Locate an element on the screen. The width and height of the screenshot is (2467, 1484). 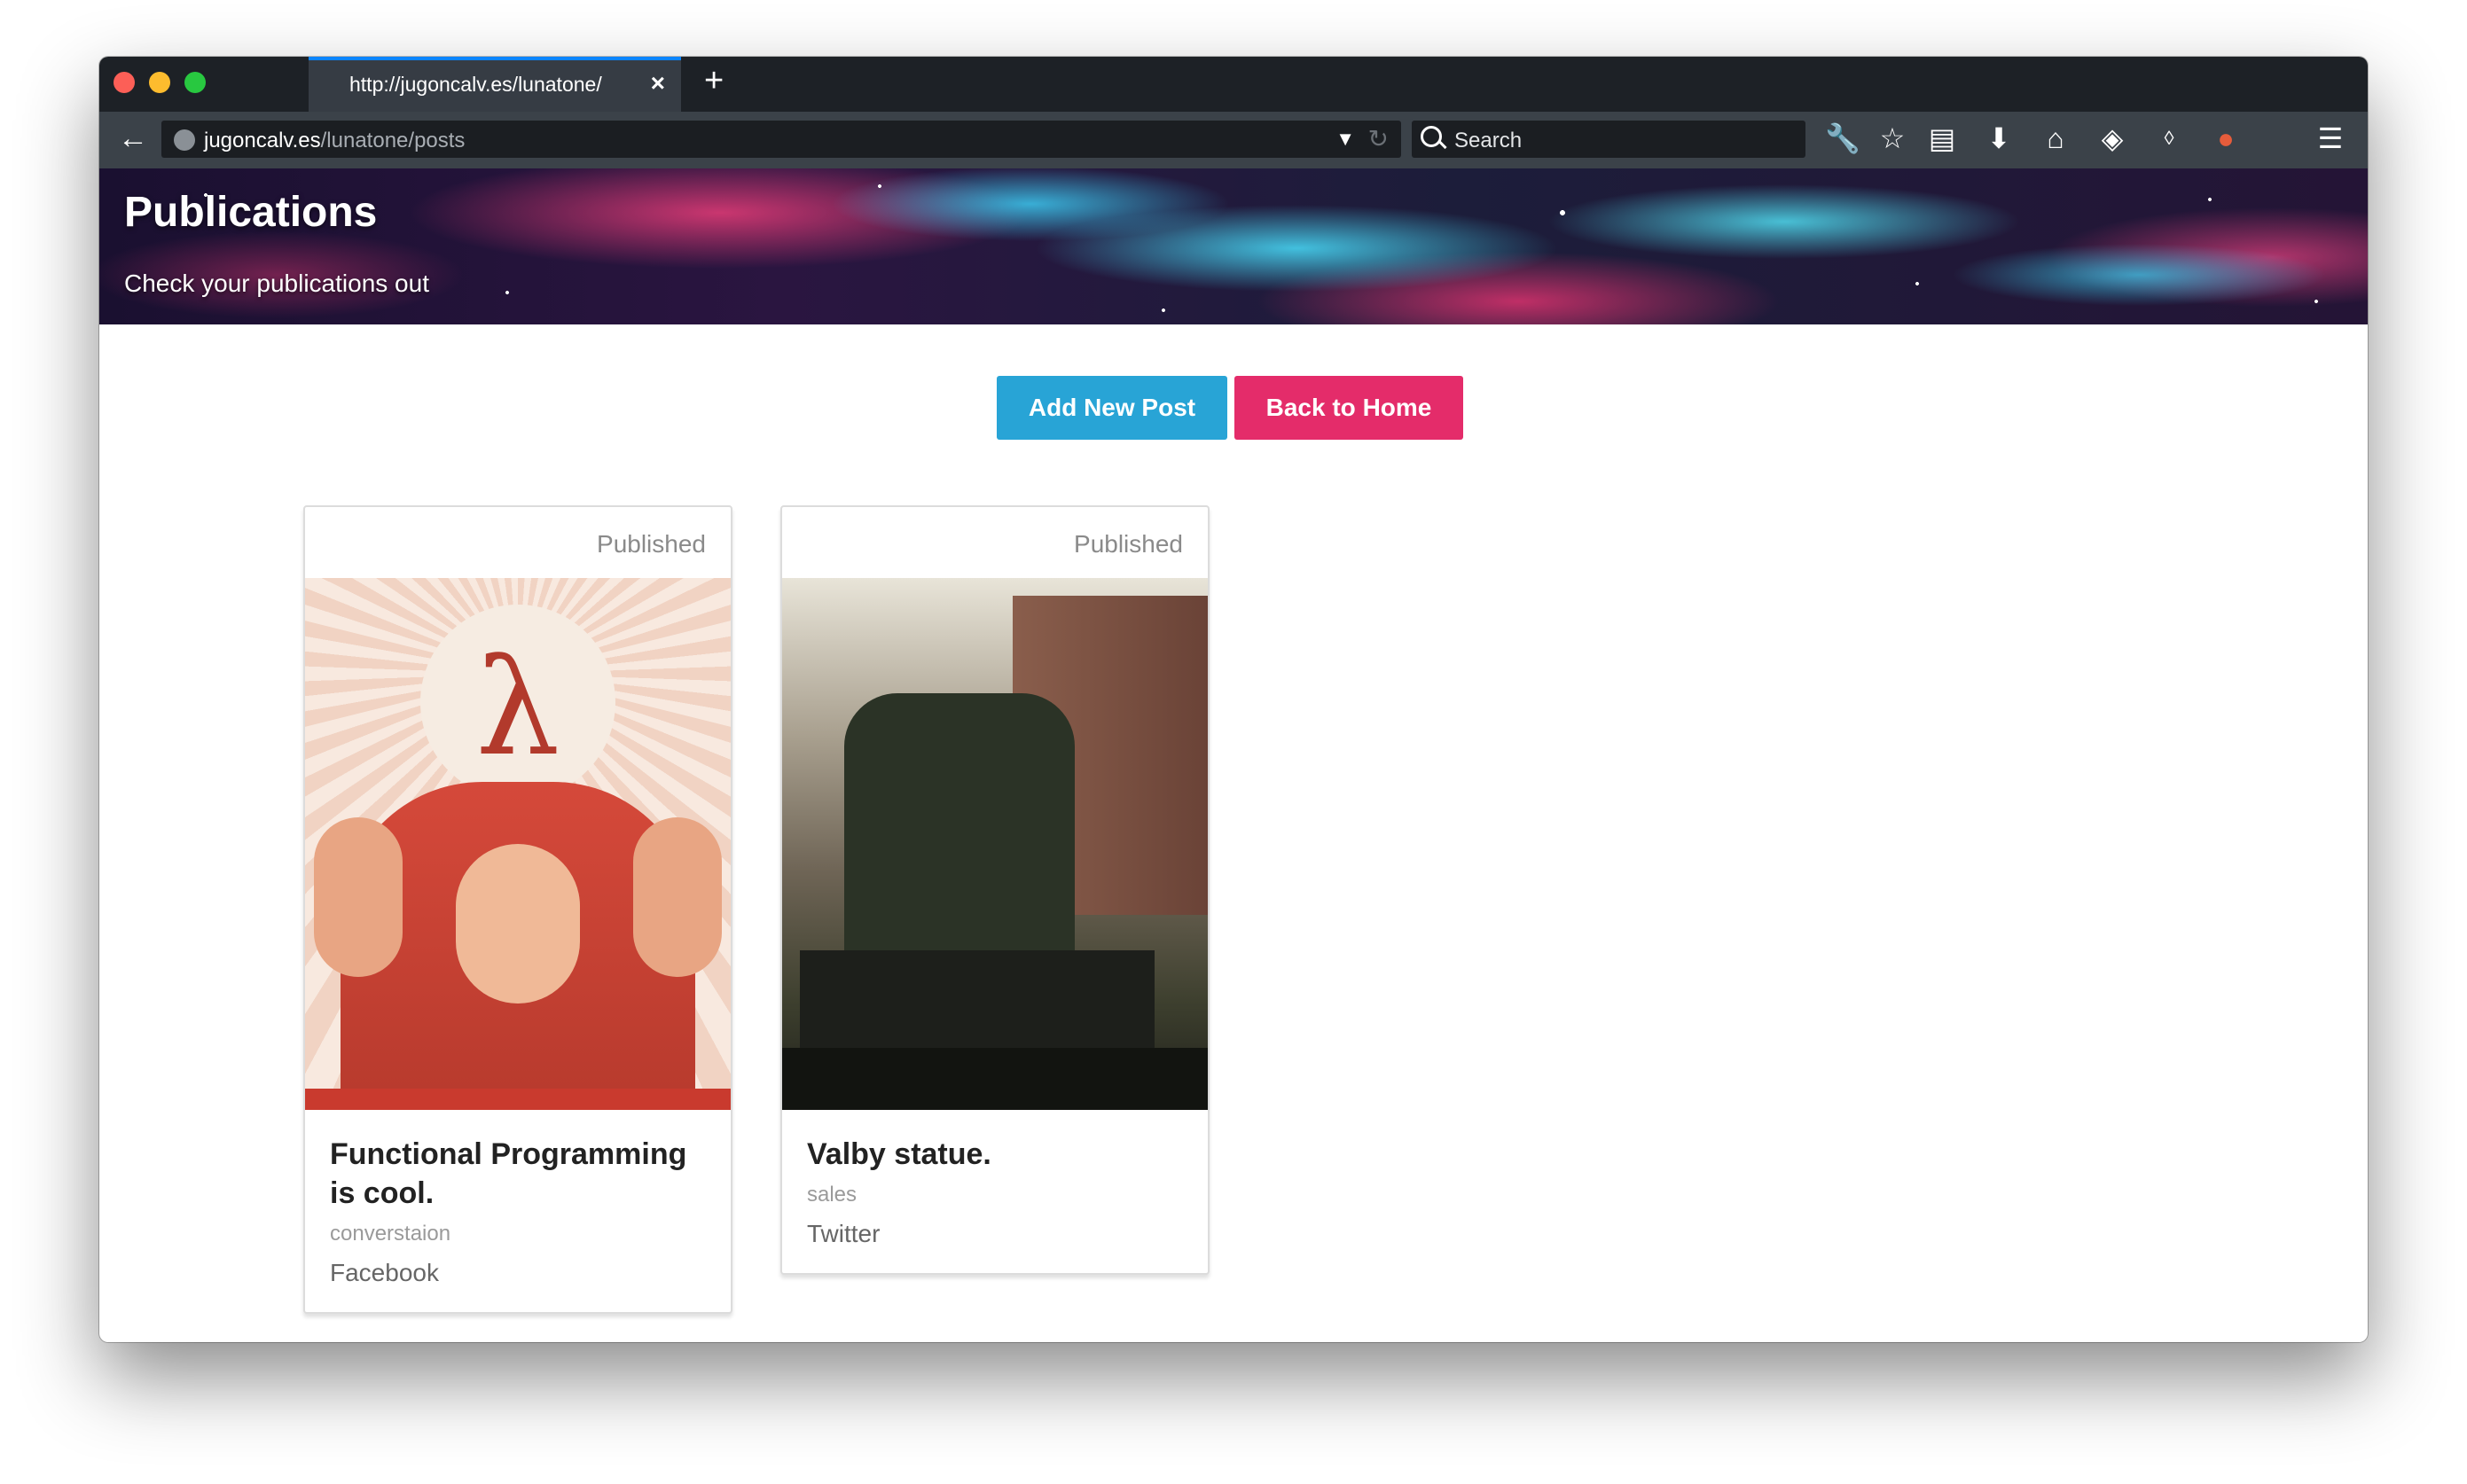
tab-active: http://jugoncalv.es/lunatone/ × is located at coordinates (495, 84).